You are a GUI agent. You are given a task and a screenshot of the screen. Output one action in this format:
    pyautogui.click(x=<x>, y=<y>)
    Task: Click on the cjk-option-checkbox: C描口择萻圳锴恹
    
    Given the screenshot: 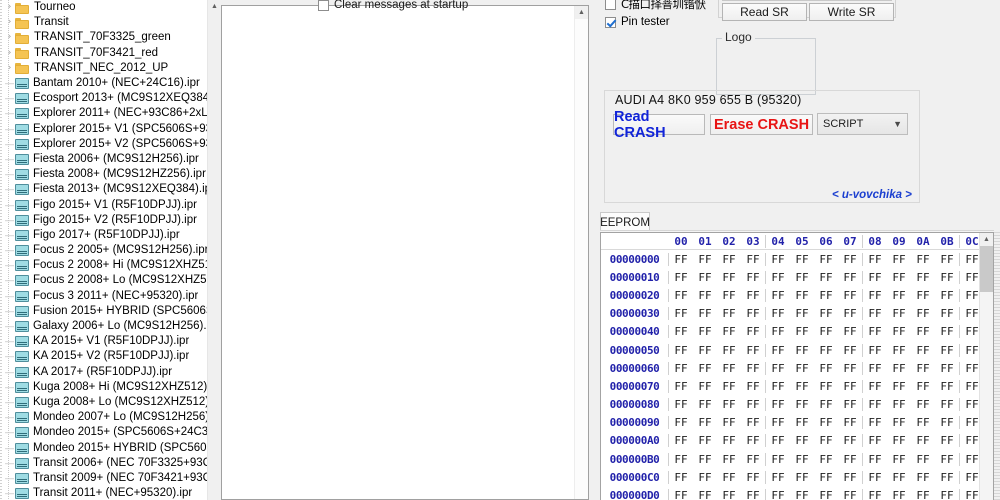 What is the action you would take?
    pyautogui.click(x=655, y=6)
    